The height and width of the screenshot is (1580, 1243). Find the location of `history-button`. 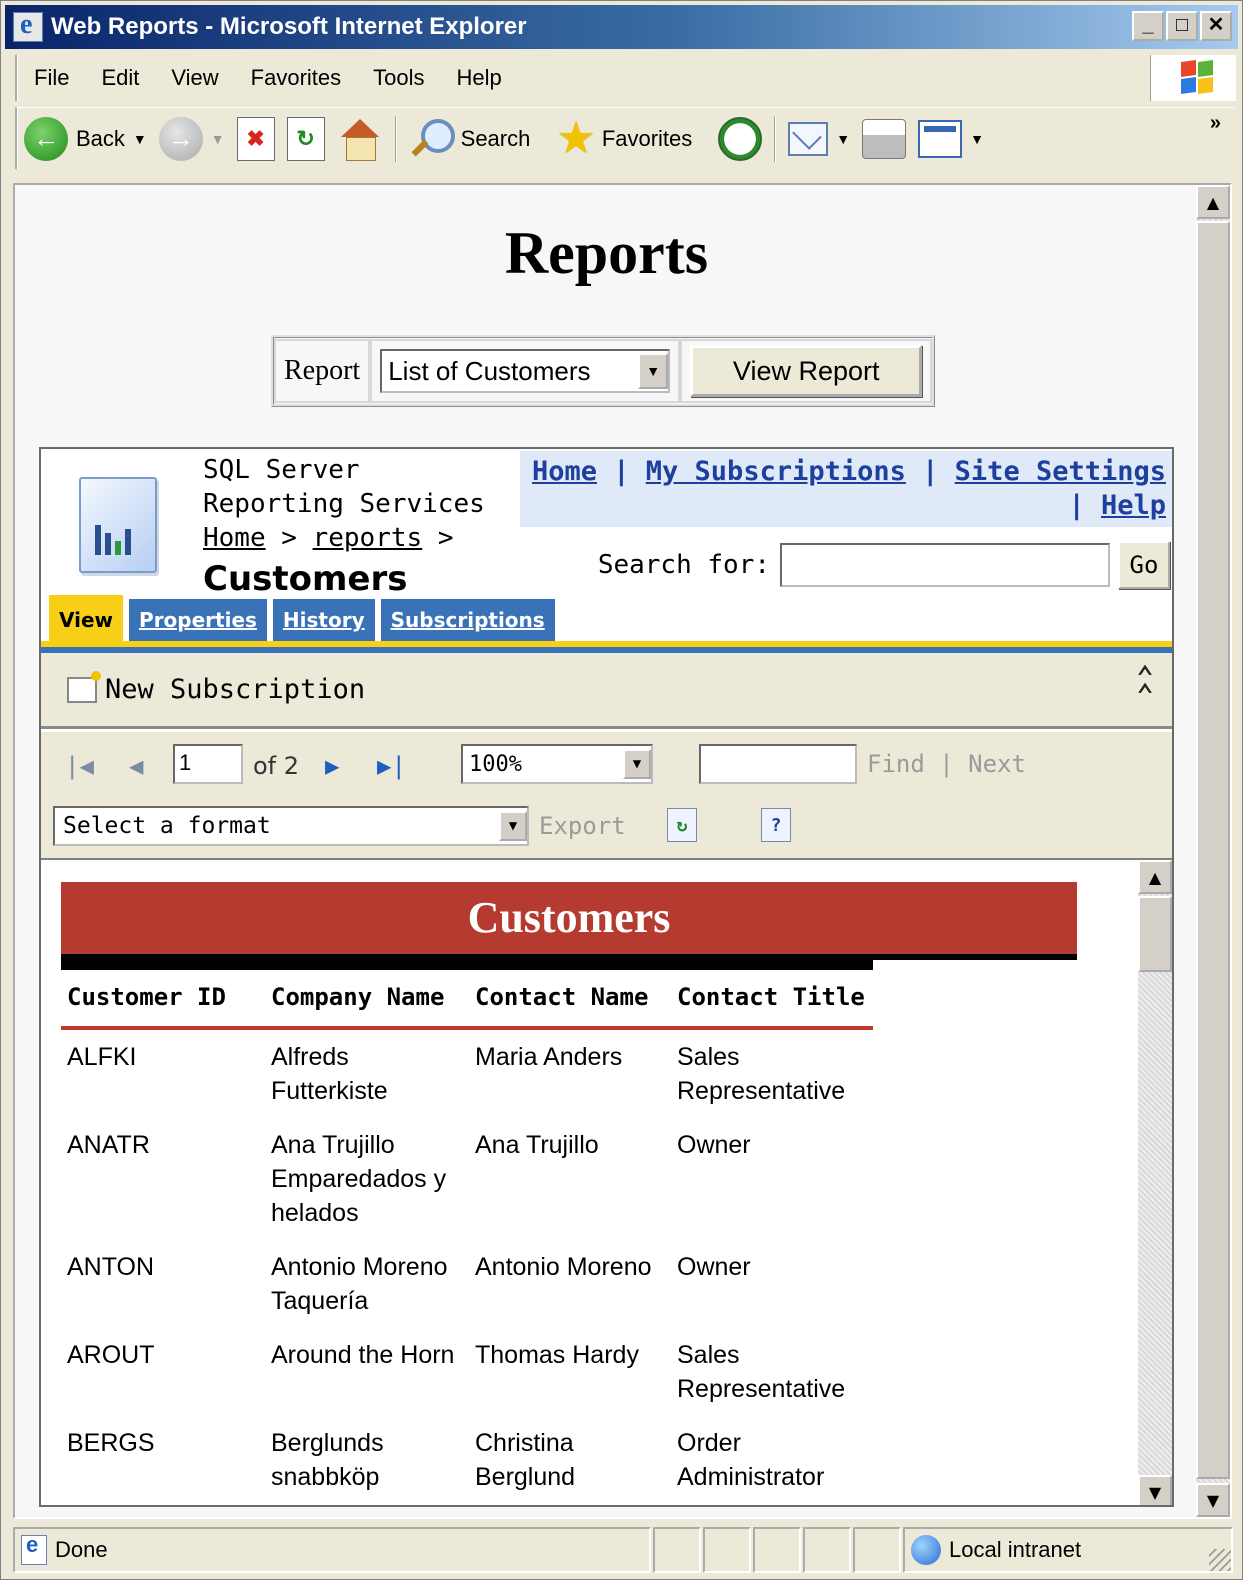

history-button is located at coordinates (740, 139).